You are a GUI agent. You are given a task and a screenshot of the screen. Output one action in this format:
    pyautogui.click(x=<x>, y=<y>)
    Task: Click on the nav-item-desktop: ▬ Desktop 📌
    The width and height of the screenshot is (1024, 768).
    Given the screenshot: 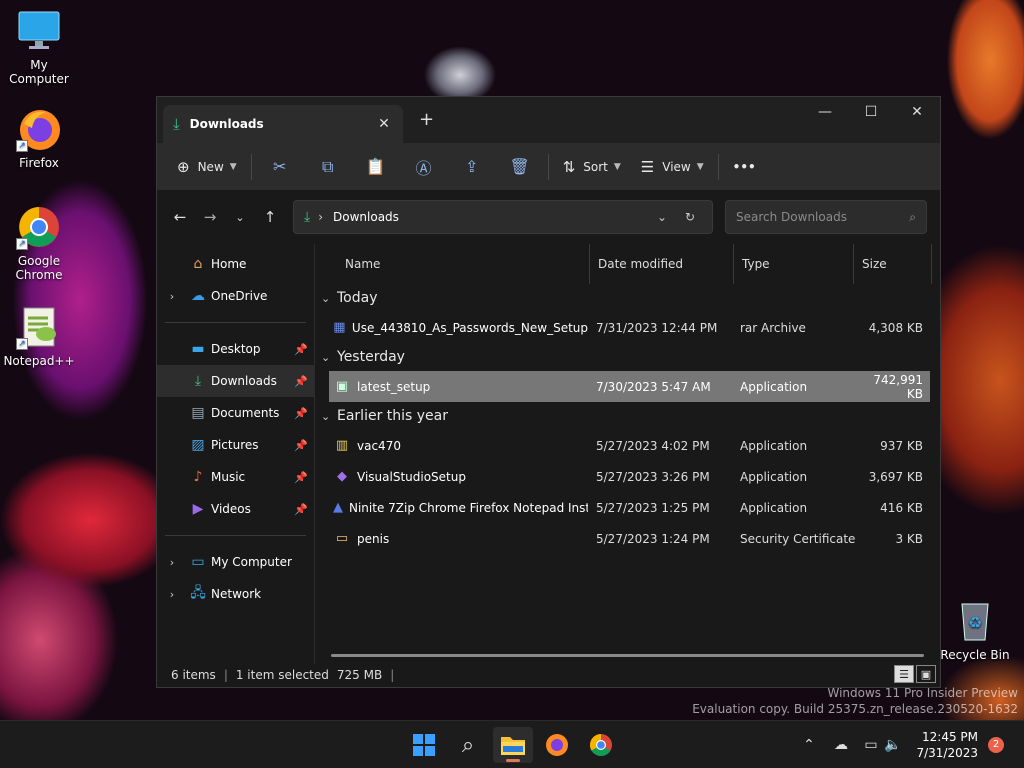 What is the action you would take?
    pyautogui.click(x=235, y=349)
    